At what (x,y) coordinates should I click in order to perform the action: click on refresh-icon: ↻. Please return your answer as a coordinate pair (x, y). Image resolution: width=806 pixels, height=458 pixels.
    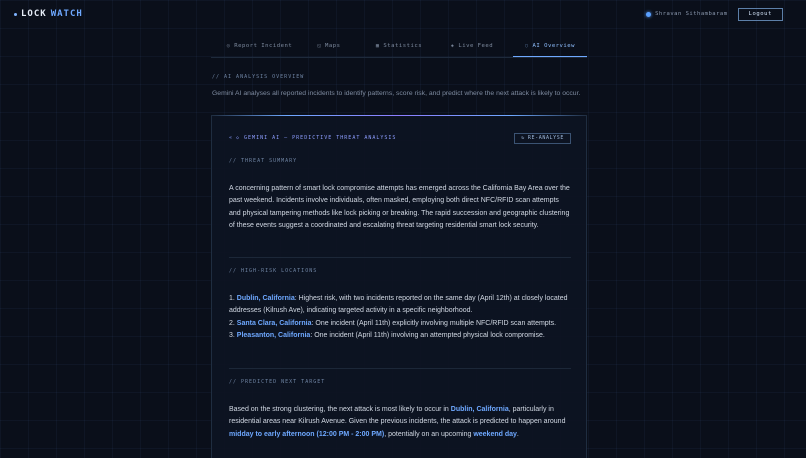
    Looking at the image, I should click on (523, 138).